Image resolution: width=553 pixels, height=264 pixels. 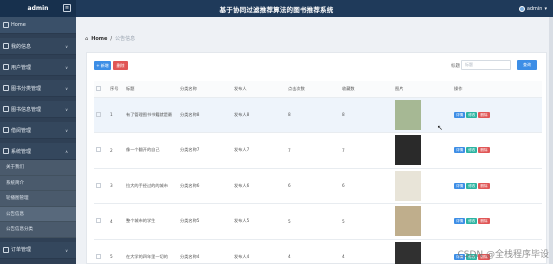 I want to click on sidebar-item-my-info: 我的信息 ∨, so click(x=38, y=46).